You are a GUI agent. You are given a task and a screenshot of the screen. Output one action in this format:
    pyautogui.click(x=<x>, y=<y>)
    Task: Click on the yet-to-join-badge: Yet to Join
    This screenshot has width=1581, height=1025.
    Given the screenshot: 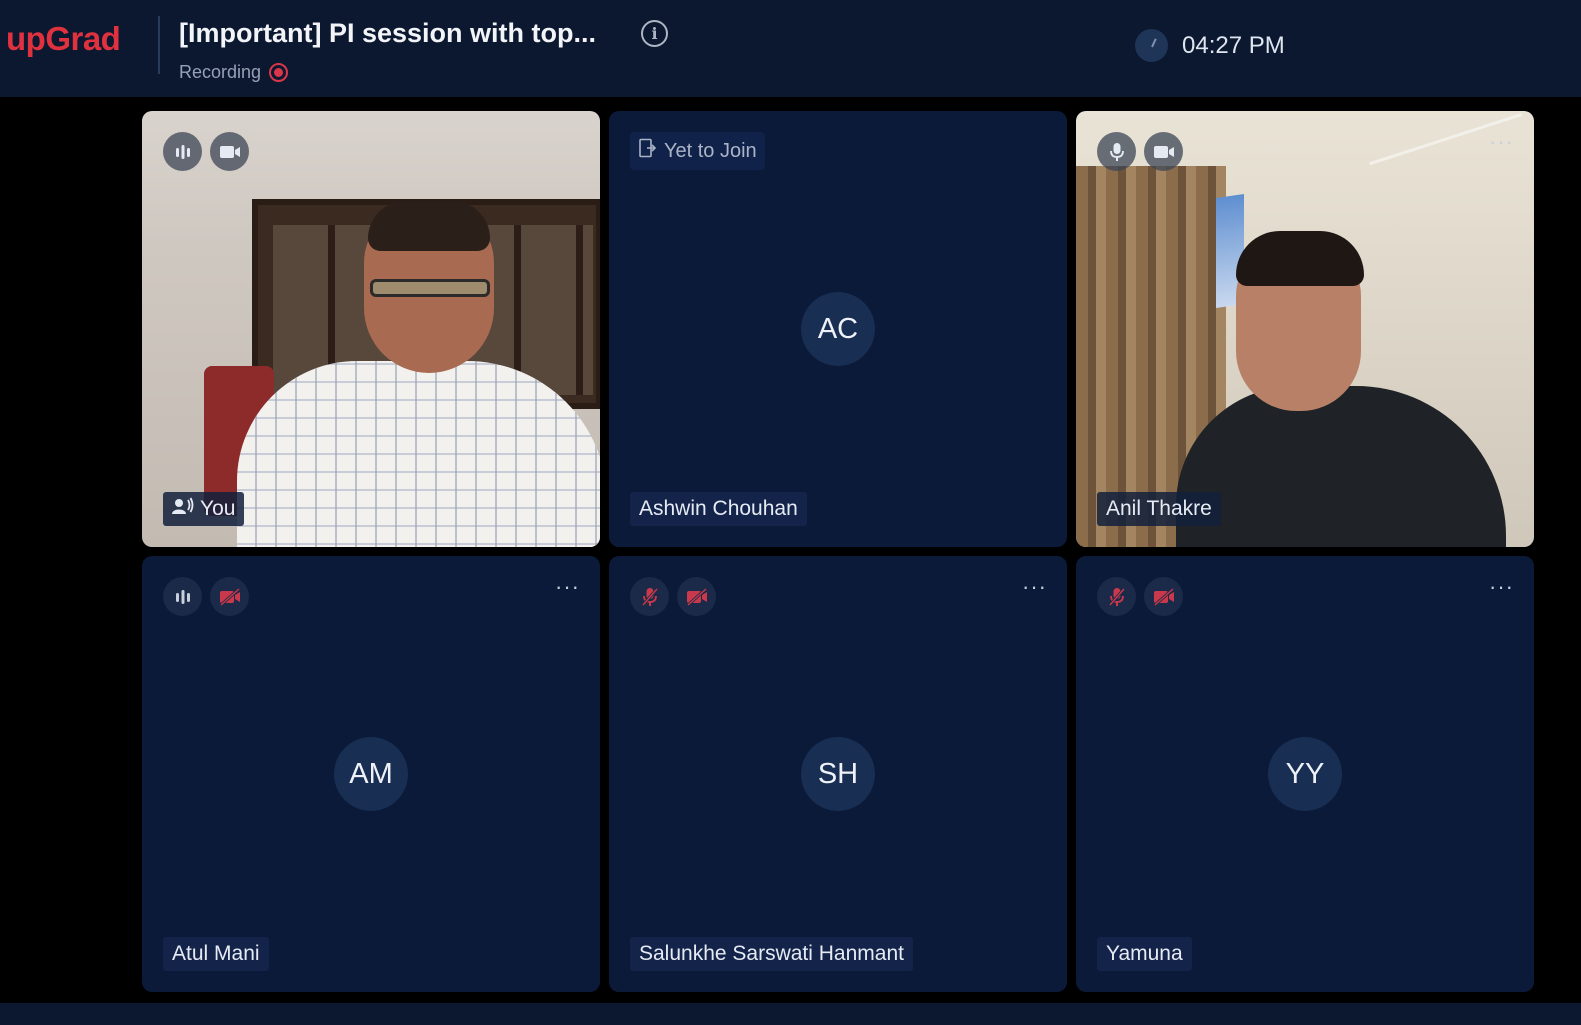 What is the action you would take?
    pyautogui.click(x=697, y=151)
    